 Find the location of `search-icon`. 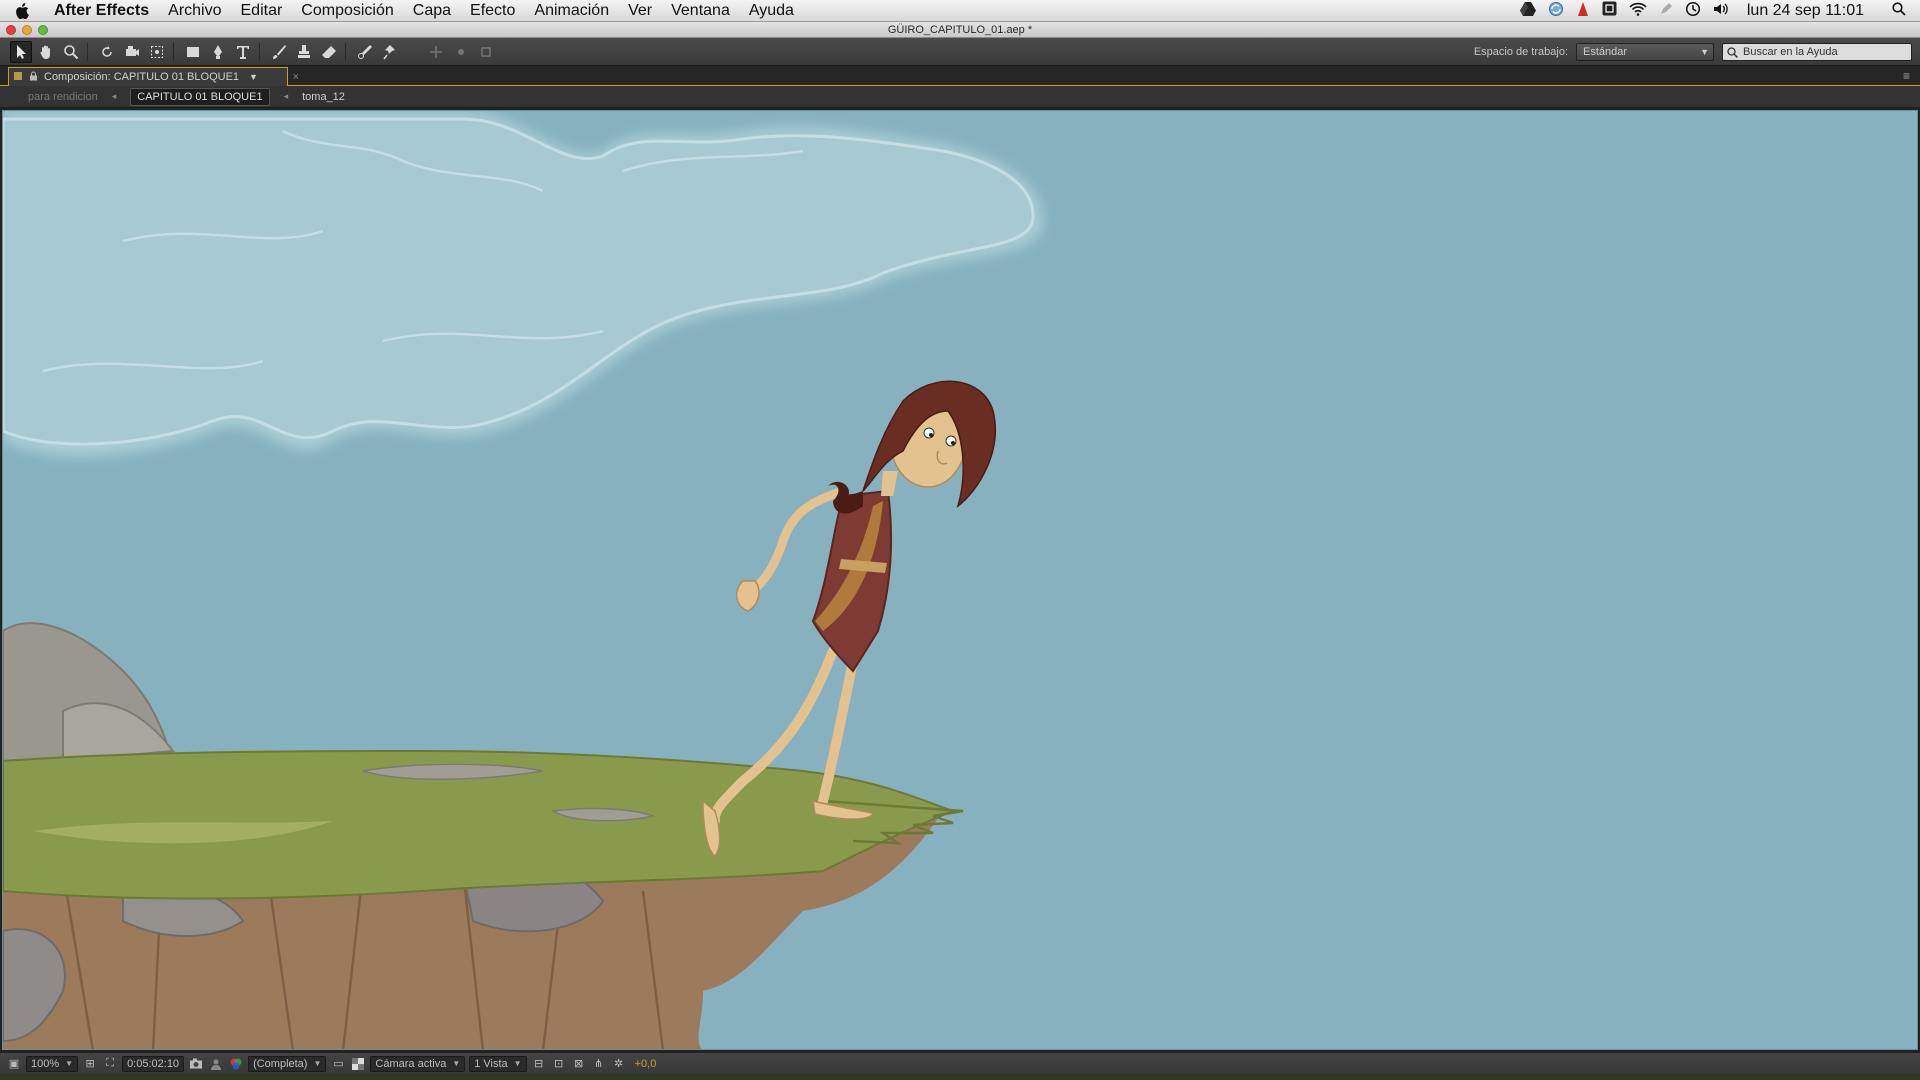

search-icon is located at coordinates (1732, 52).